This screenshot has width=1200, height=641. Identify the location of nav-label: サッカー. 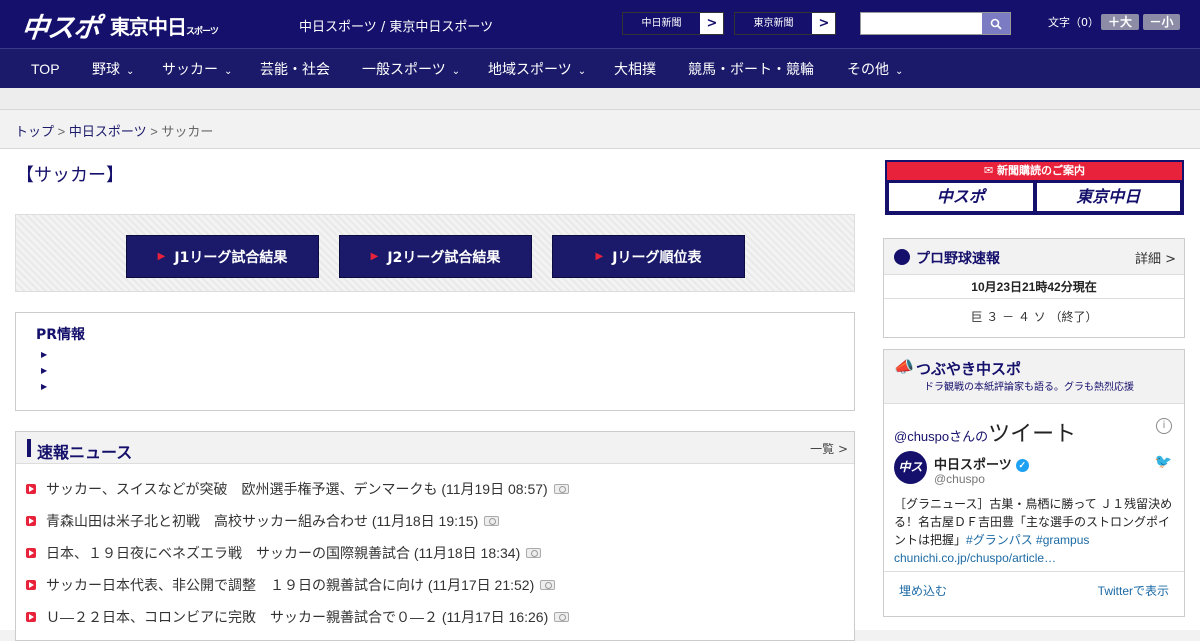
(190, 69).